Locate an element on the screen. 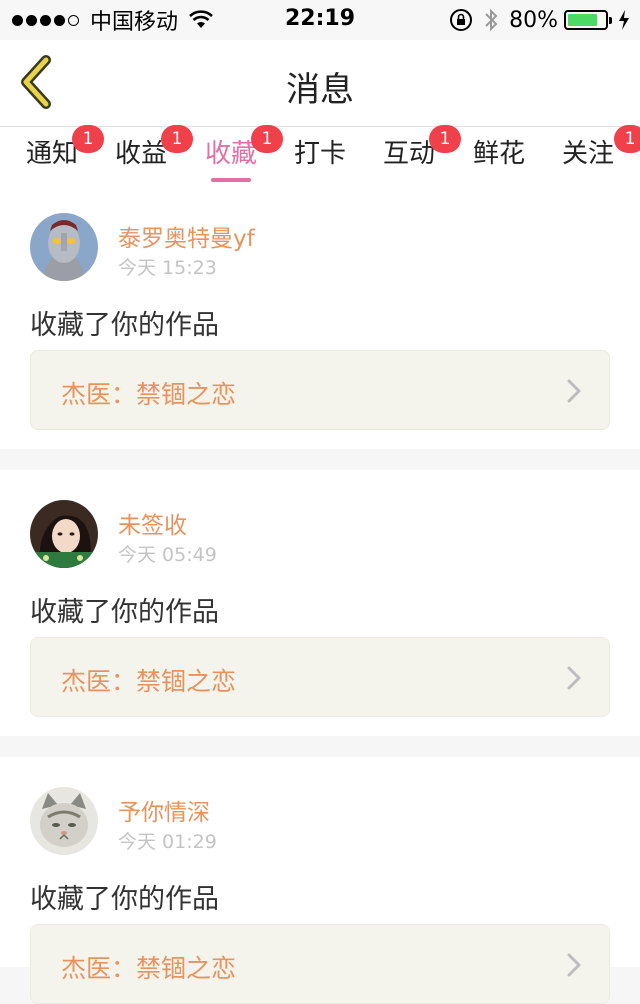 This screenshot has width=640, height=1004. timestamp: 今天 15:23 is located at coordinates (167, 268).